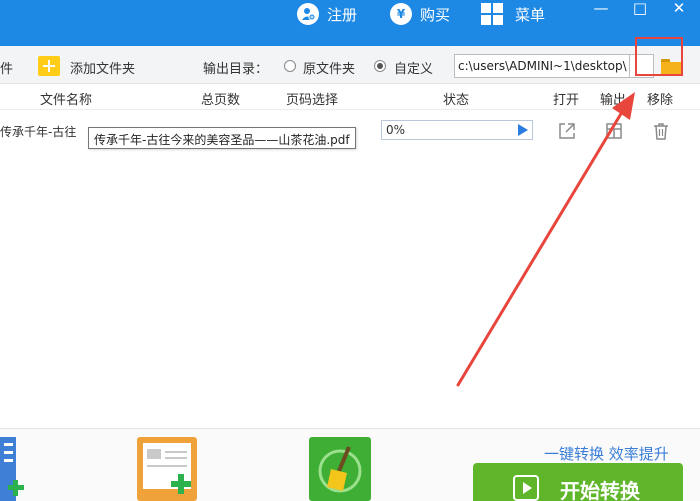  Describe the element at coordinates (396, 130) in the screenshot. I see `progress-label: 0%` at that location.